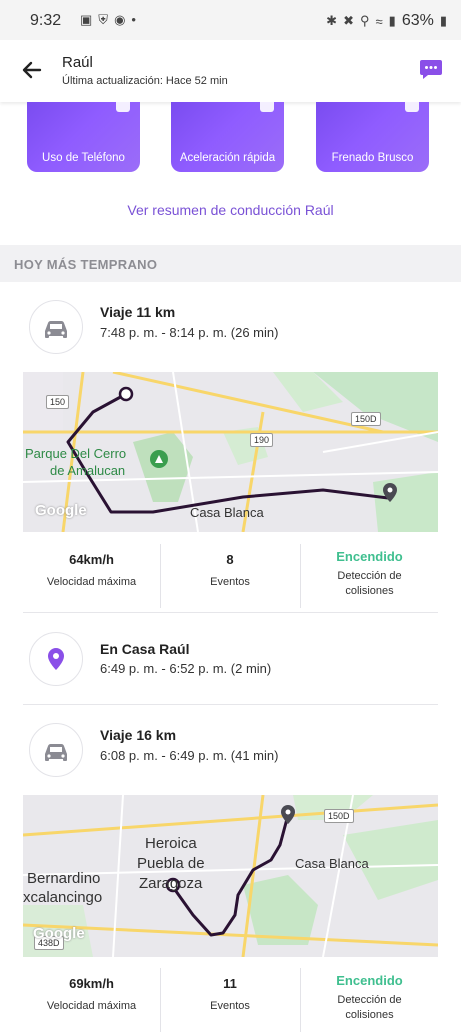 The height and width of the screenshot is (1032, 461). Describe the element at coordinates (372, 158) in the screenshot. I see `tile-label: Frenado Brusco` at that location.